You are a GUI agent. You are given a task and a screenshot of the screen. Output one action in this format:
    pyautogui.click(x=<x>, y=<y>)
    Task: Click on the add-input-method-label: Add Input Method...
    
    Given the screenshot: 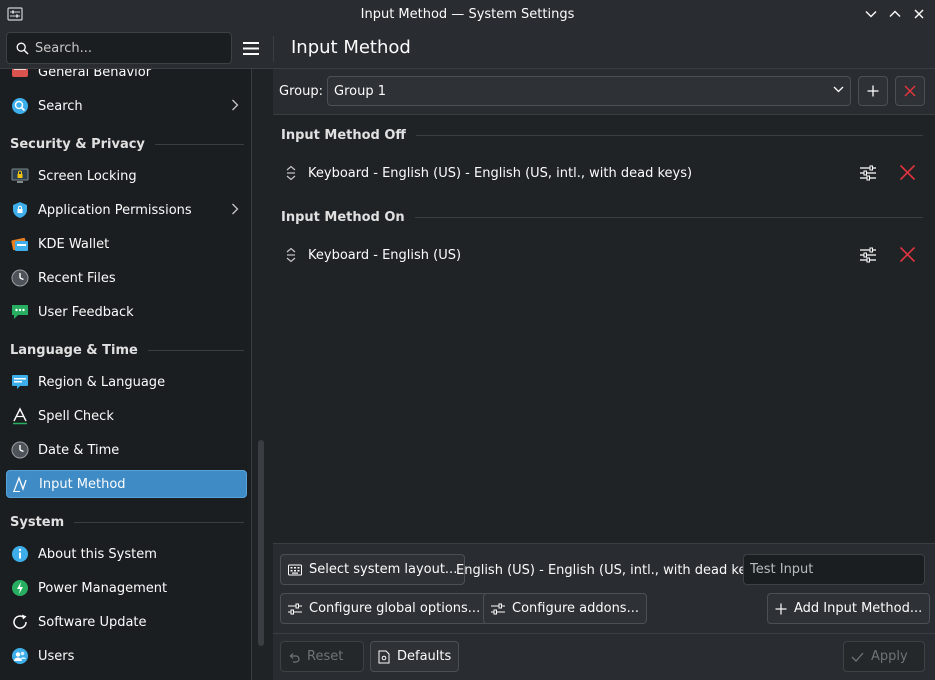 What is the action you would take?
    pyautogui.click(x=858, y=608)
    